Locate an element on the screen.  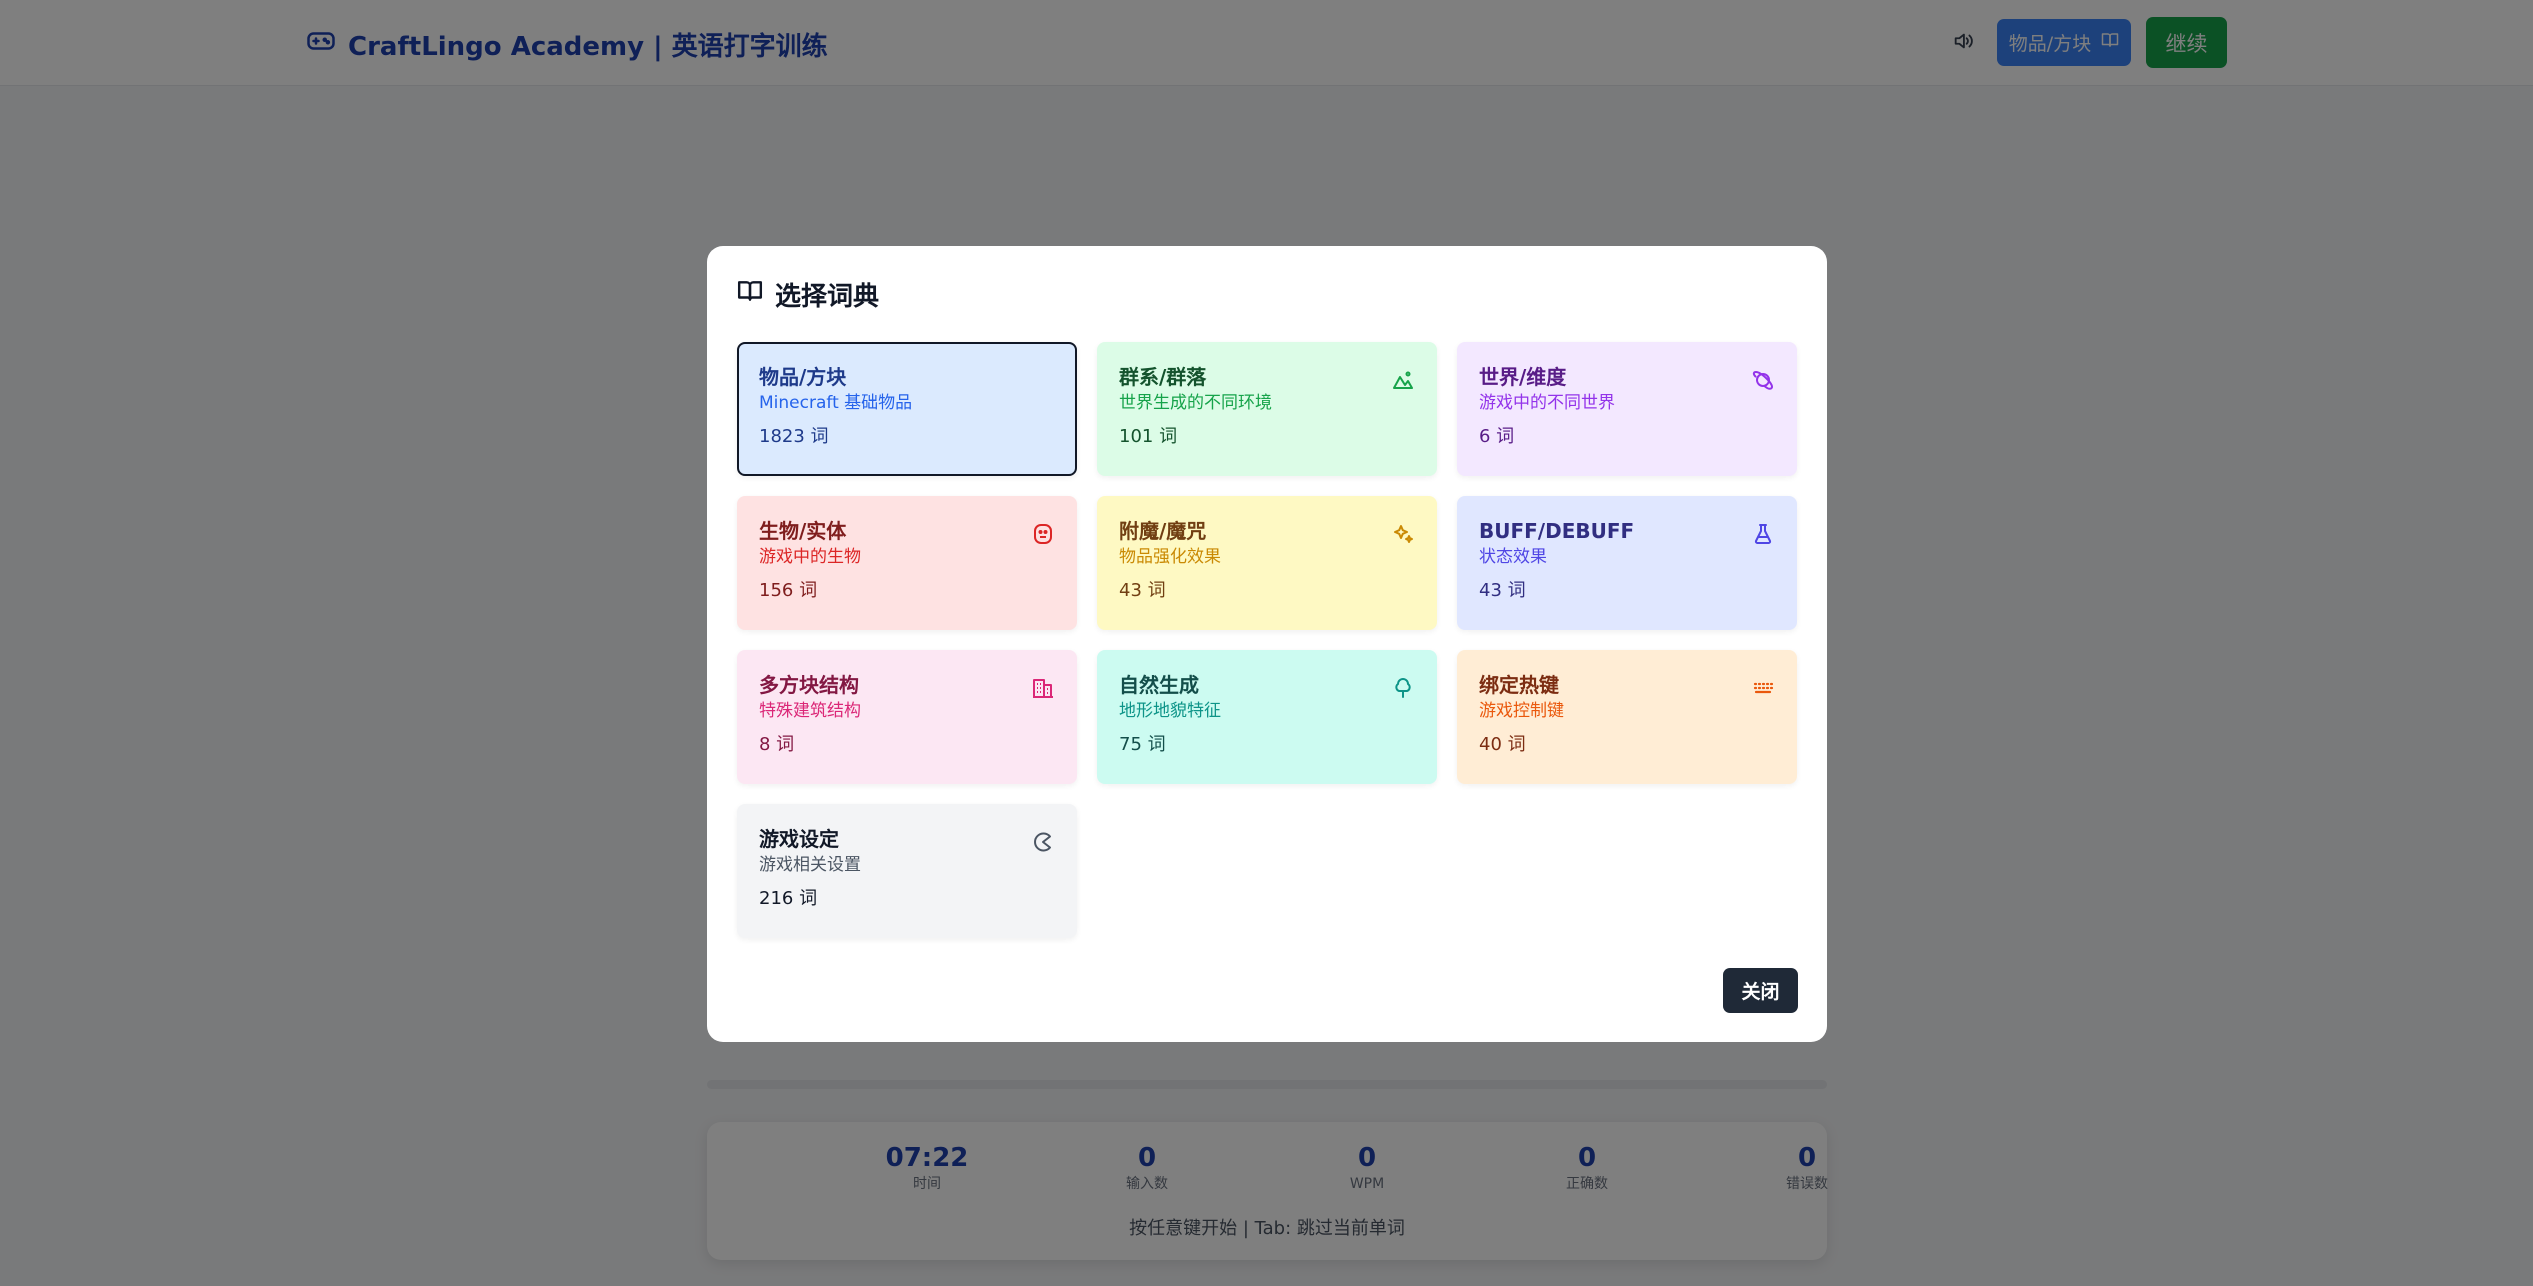
dict-card-keybinds: 绑定热键 游戏控制键 40 词 is located at coordinates (1627, 717).